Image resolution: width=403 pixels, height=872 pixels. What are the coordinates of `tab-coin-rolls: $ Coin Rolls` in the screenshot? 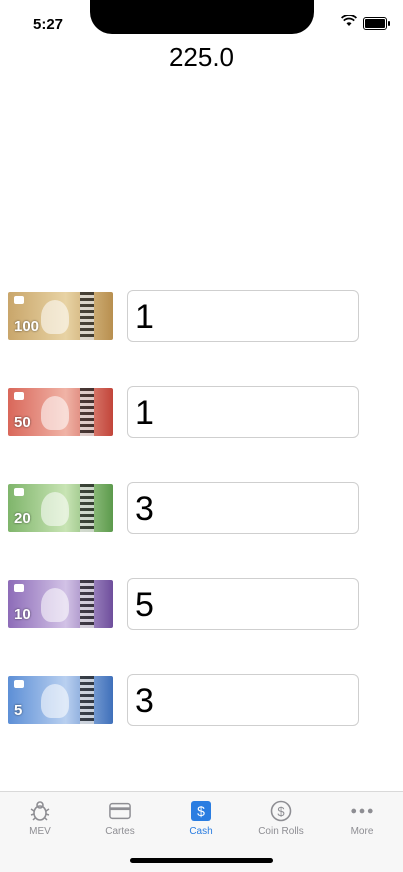 It's located at (281, 818).